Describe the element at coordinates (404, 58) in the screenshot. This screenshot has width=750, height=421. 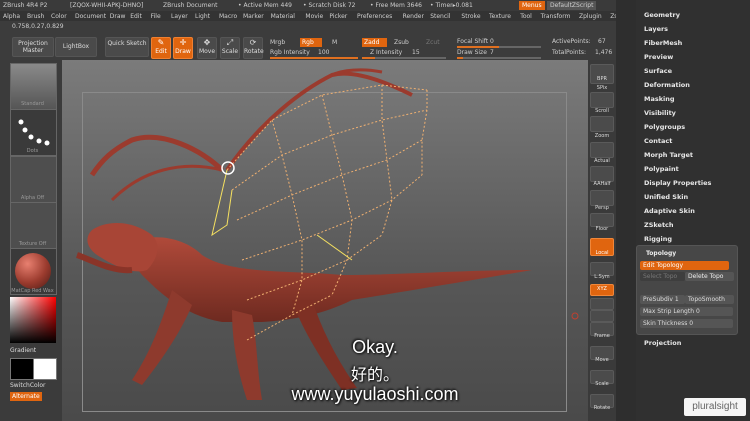
I see `z-intensity-slider` at that location.